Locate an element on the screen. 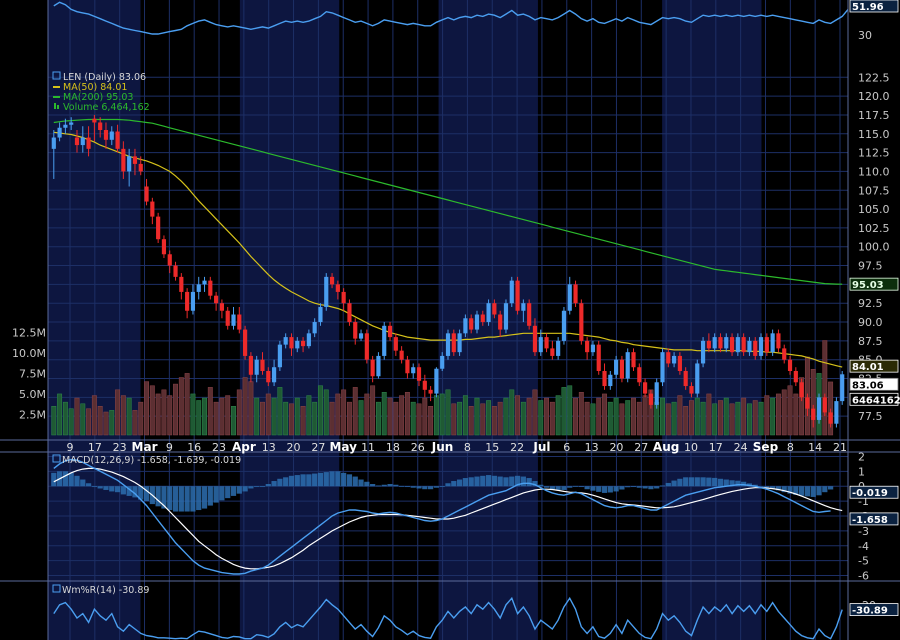  volume-legend-label: Volume 6,464,162 is located at coordinates (106, 107).